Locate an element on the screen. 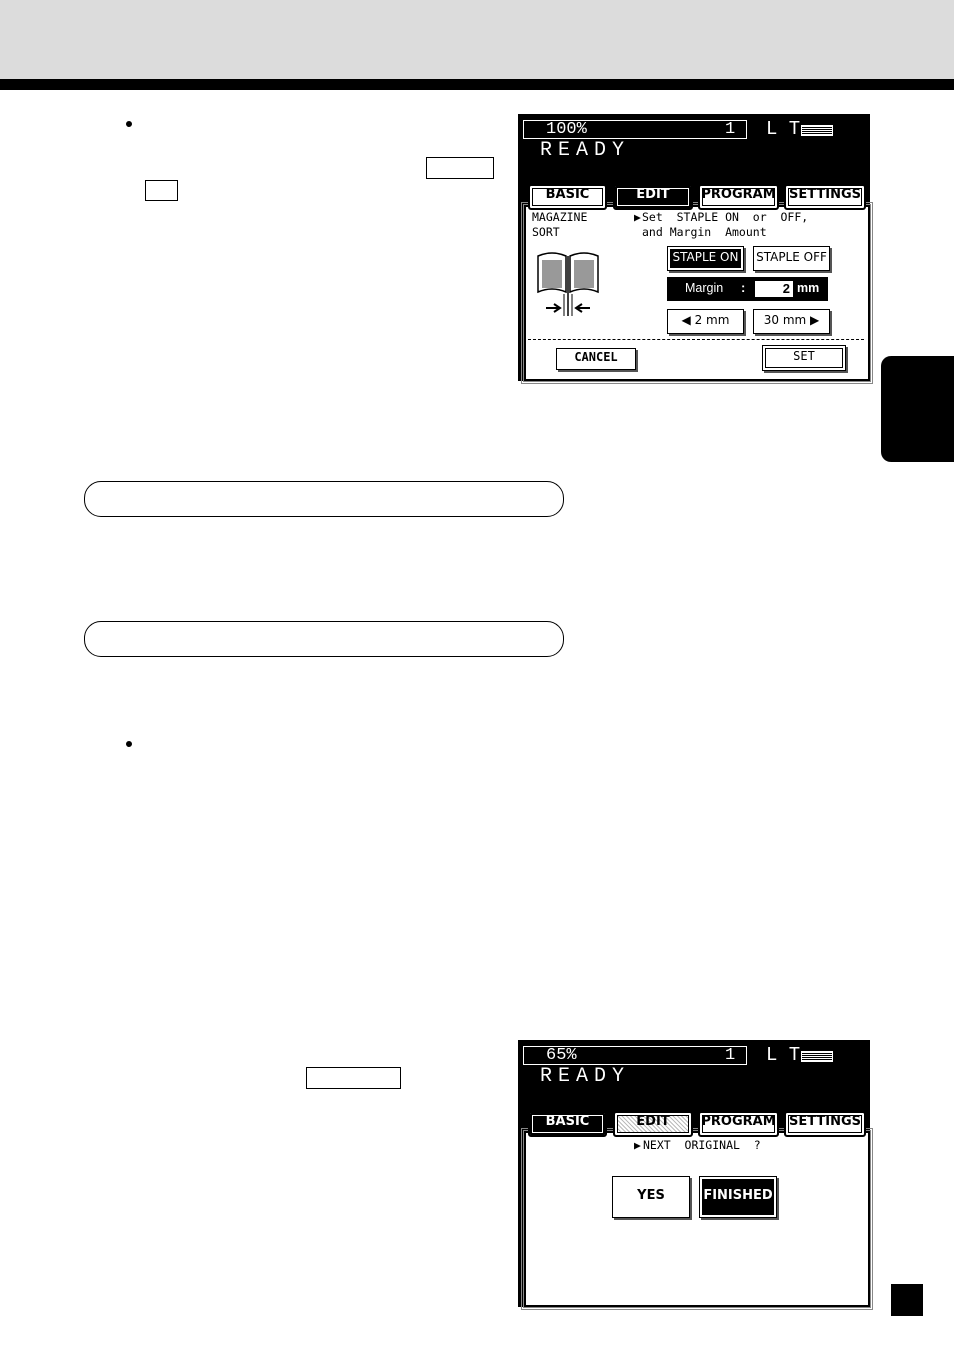 The height and width of the screenshot is (1348, 954). margin-increase-button: 30 mm ▶ is located at coordinates (791, 321).